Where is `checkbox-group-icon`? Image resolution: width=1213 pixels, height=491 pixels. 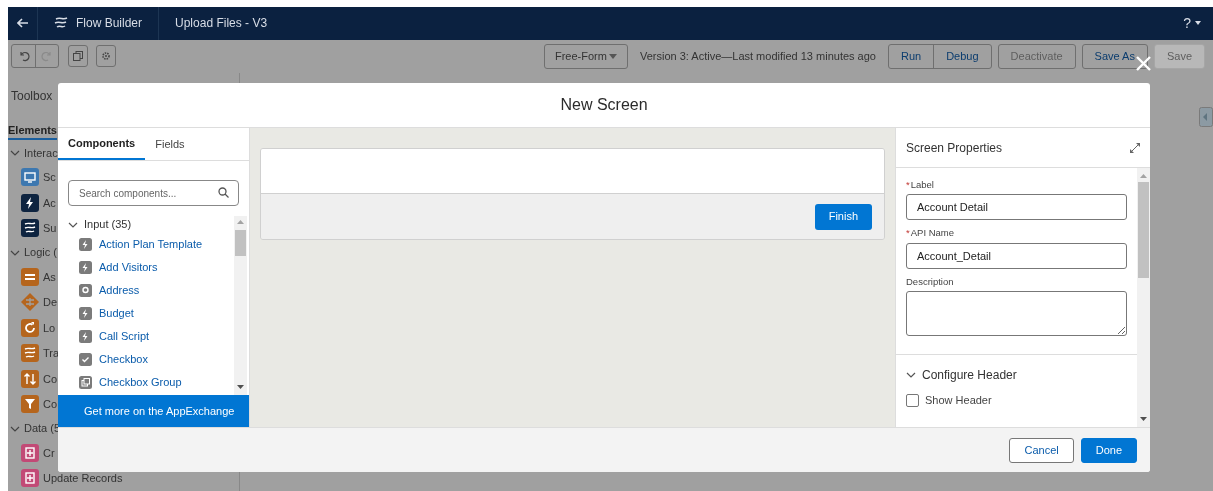 checkbox-group-icon is located at coordinates (85, 382).